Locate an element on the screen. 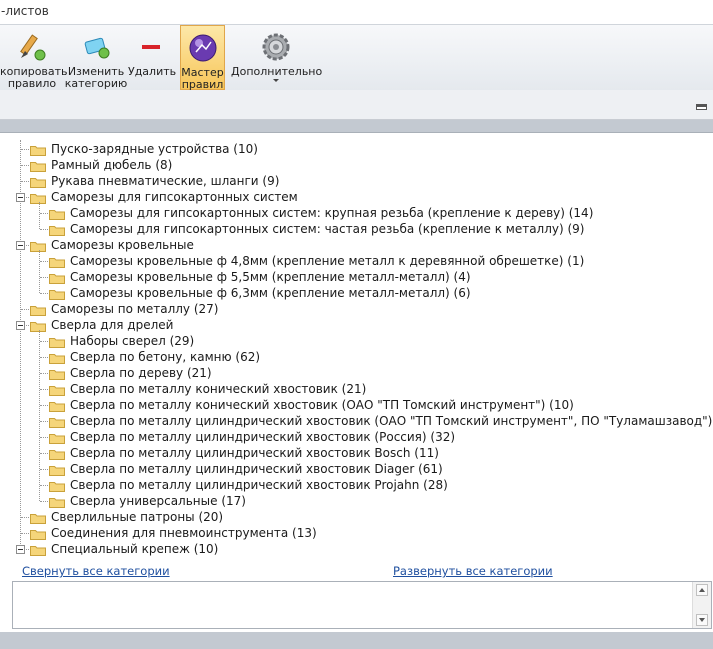 The image size is (713, 649). tree-node-label: Саморезы для гипсокартонных систем is located at coordinates (174, 197).